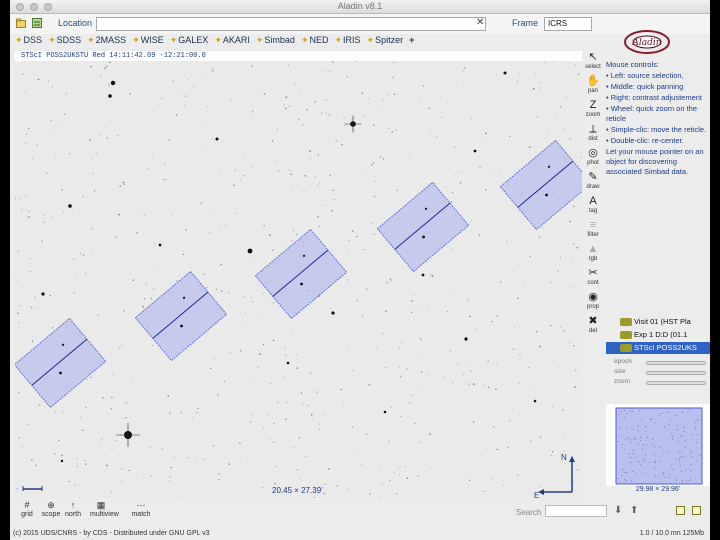 Image resolution: width=720 pixels, height=540 pixels. What do you see at coordinates (593, 249) in the screenshot?
I see `rgb-icon: ▲` at bounding box center [593, 249].